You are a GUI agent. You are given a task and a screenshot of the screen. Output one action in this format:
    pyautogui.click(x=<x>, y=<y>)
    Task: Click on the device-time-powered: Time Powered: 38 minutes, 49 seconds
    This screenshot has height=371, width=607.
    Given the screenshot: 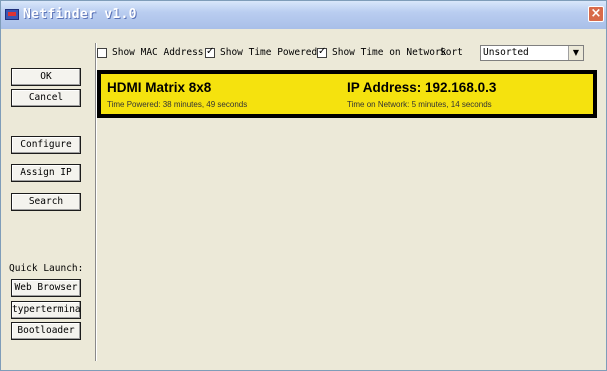 What is the action you would take?
    pyautogui.click(x=177, y=104)
    